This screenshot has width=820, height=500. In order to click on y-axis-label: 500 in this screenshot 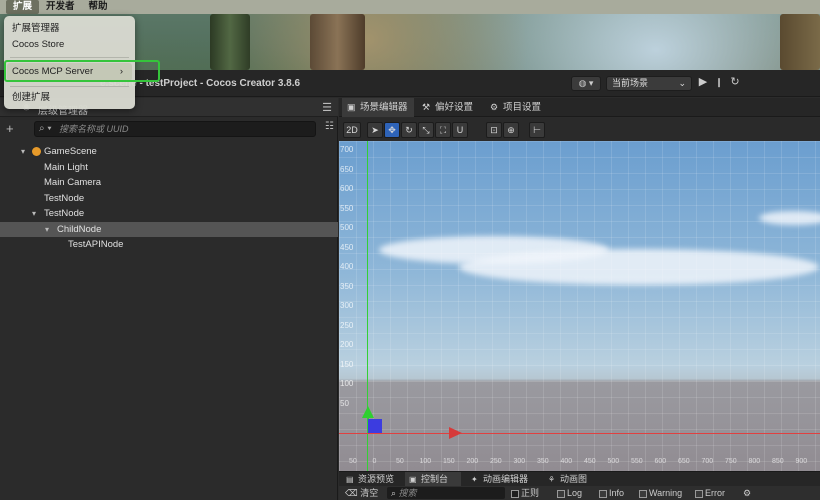, I will do `click(347, 227)`.